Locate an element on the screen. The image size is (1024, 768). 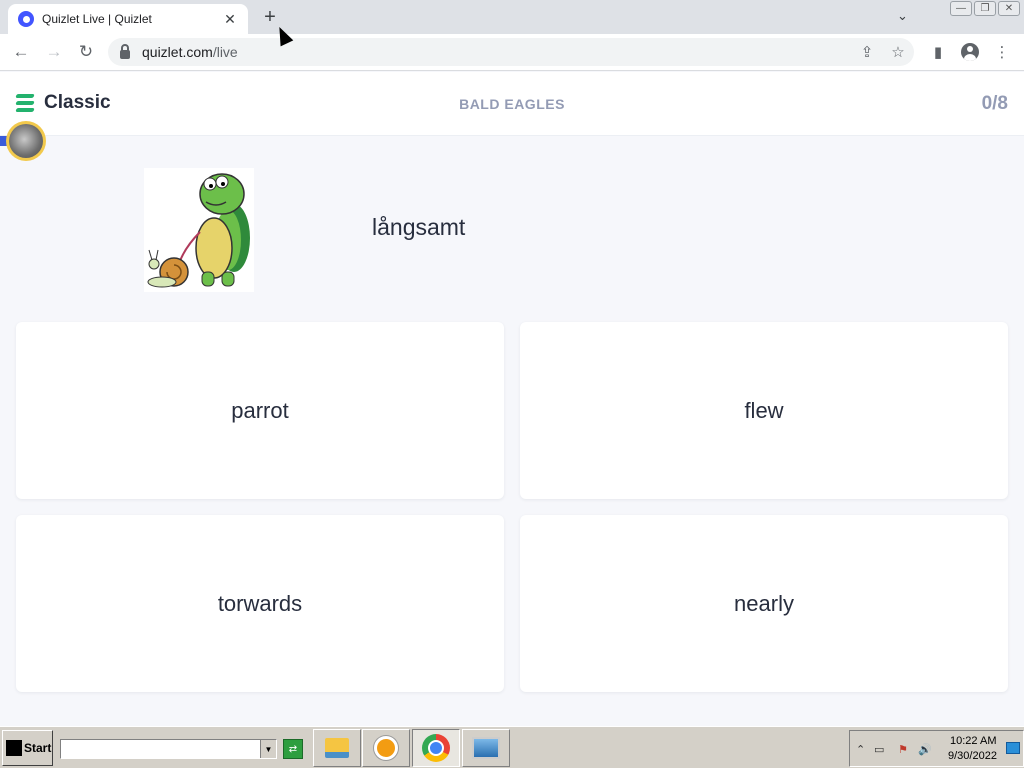
close-window-button: ✕ is located at coordinates (1009, 8).